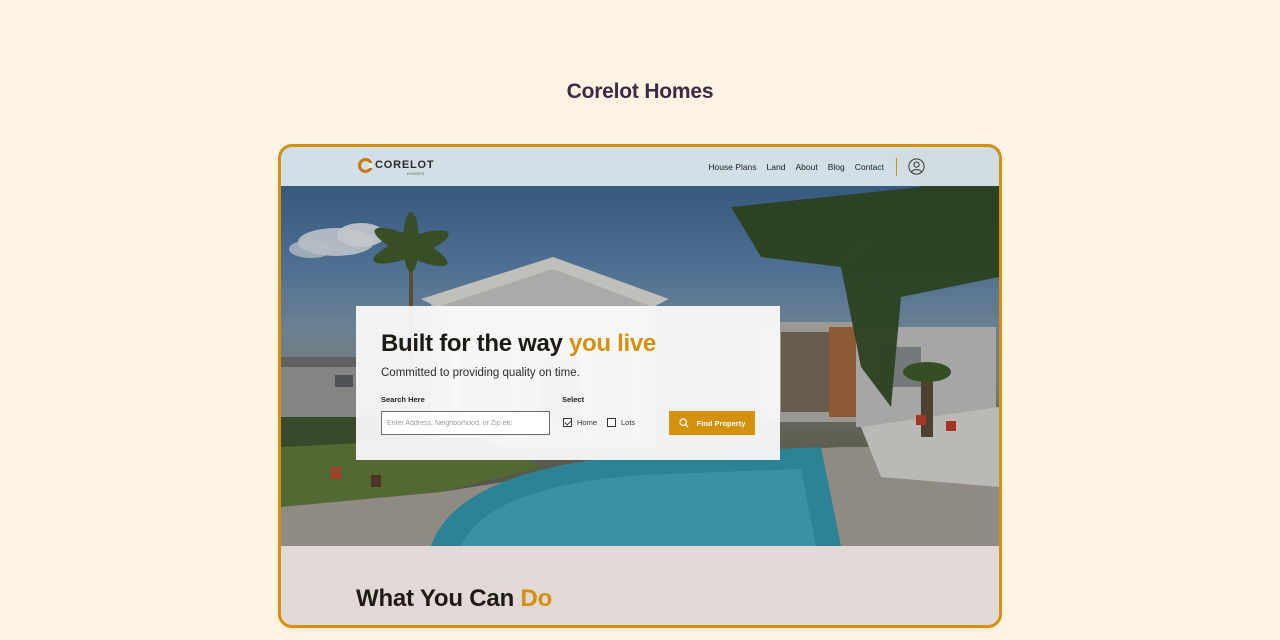  Describe the element at coordinates (732, 167) in the screenshot. I see `nav-link-house-plans: House Plans` at that location.